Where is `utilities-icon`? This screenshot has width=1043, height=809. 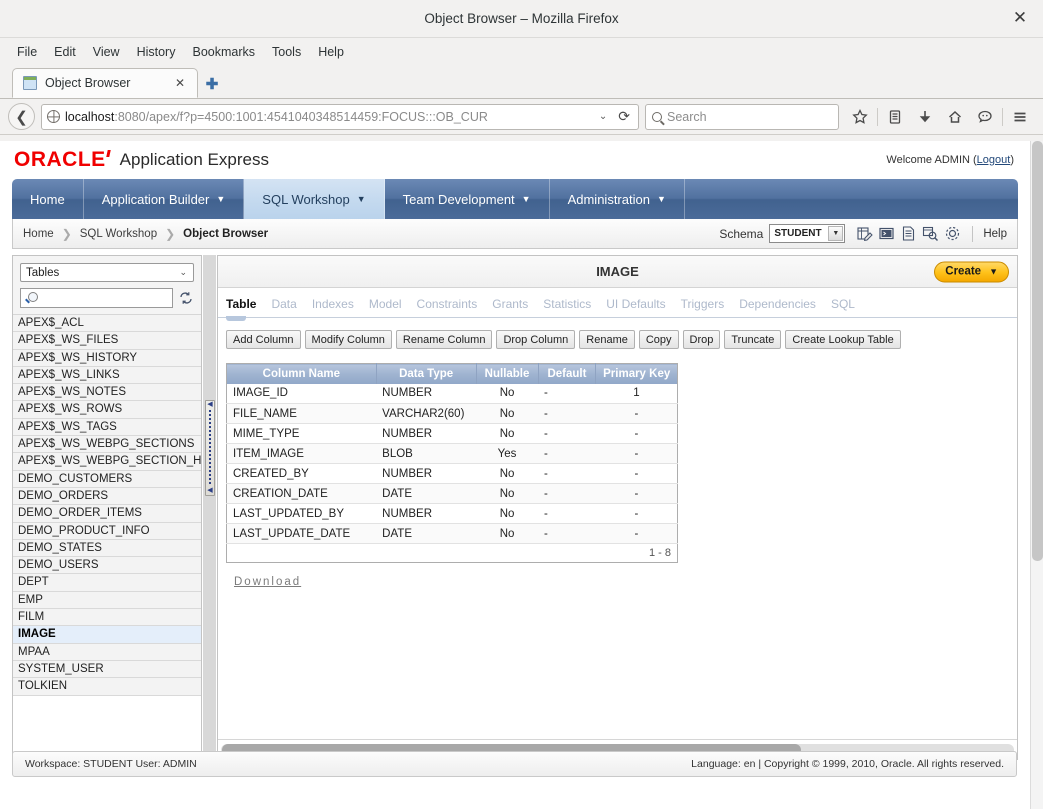
utilities-icon is located at coordinates (908, 233).